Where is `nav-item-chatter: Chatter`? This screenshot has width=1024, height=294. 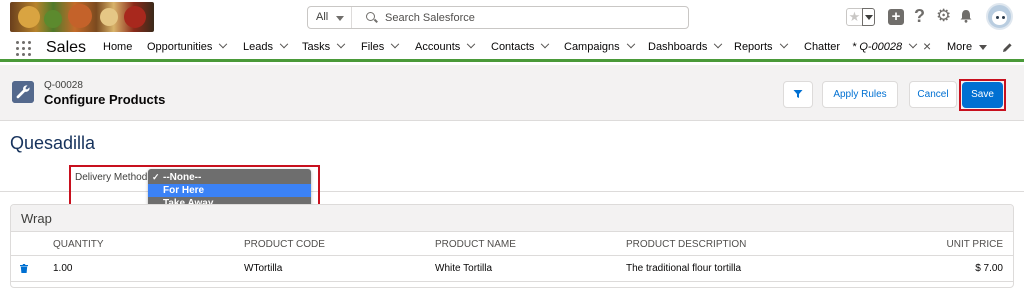
nav-item-chatter: Chatter is located at coordinates (822, 47).